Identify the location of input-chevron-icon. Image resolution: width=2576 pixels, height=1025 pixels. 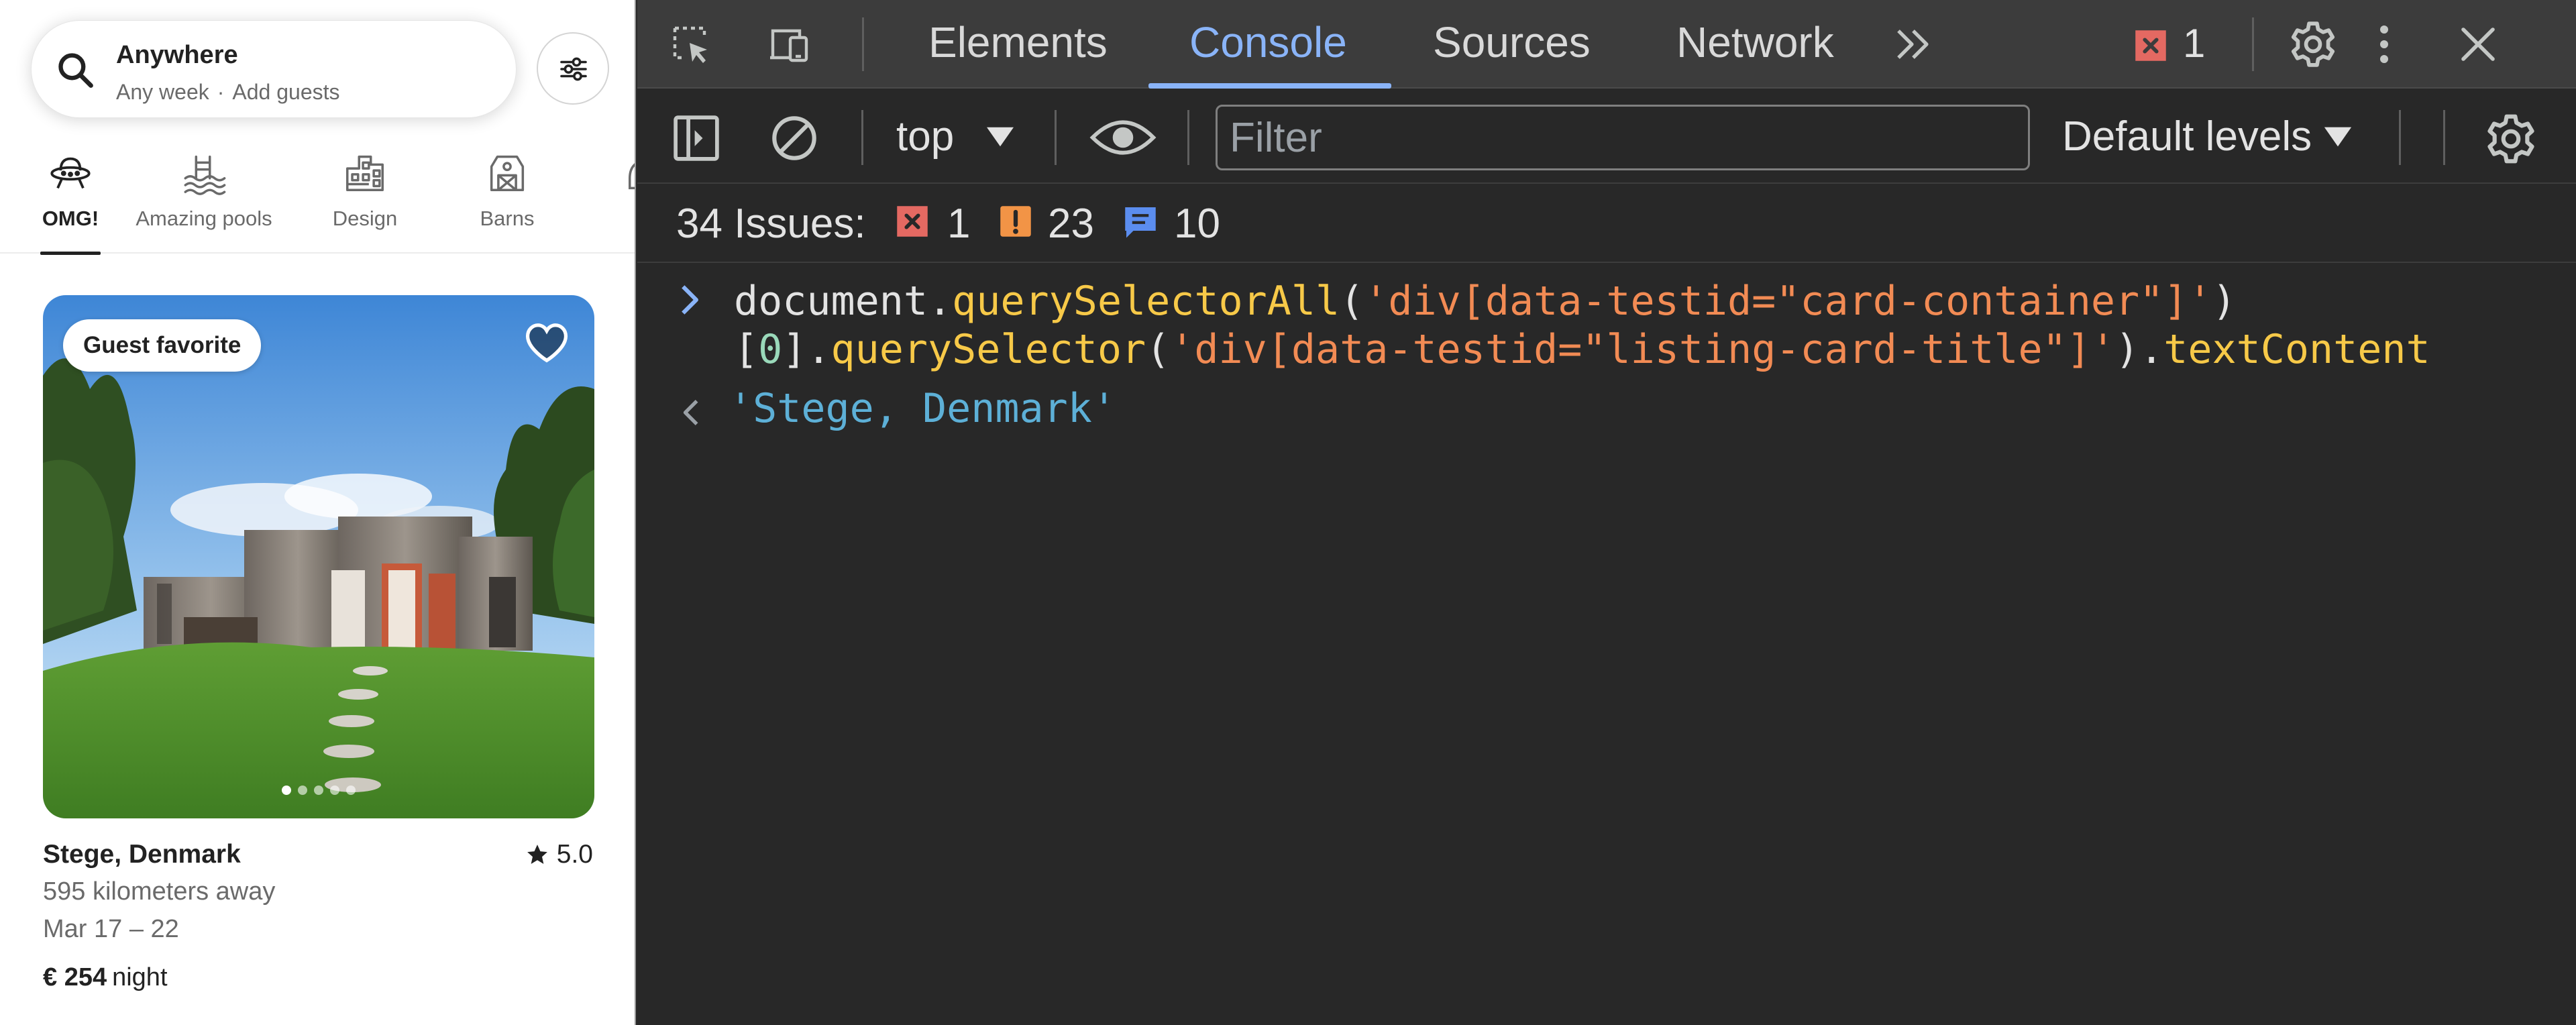
(690, 300).